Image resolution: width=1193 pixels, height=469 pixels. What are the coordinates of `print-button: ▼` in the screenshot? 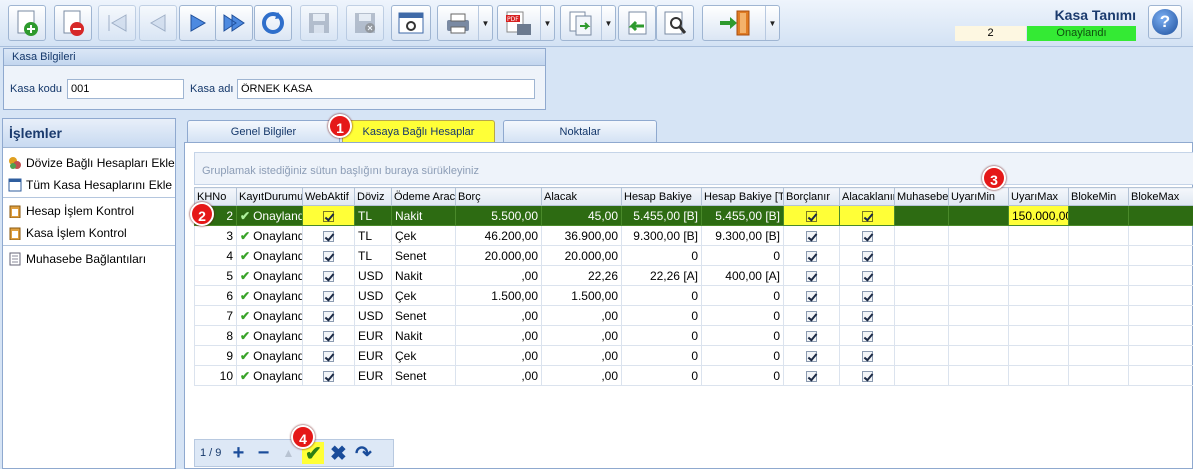 It's located at (465, 23).